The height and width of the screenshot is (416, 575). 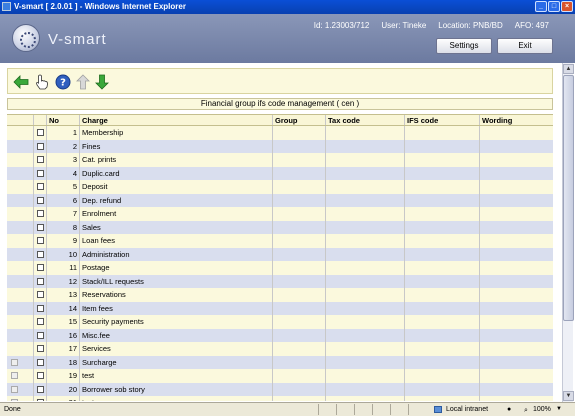 What do you see at coordinates (280, 322) in the screenshot?
I see `table-row: 15 Security payments` at bounding box center [280, 322].